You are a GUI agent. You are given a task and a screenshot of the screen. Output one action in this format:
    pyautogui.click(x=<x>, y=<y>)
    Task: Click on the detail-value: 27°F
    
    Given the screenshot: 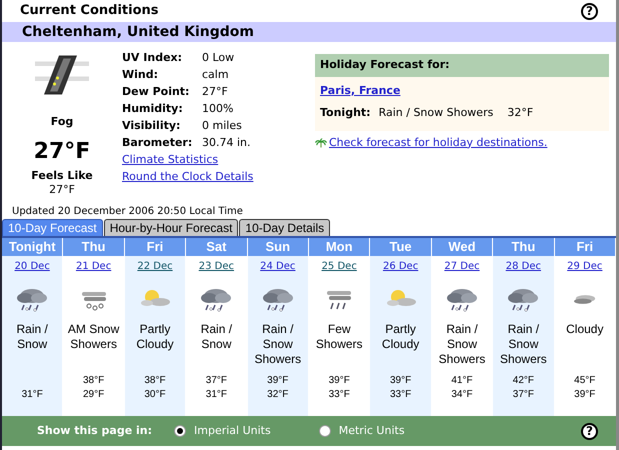 What is the action you would take?
    pyautogui.click(x=215, y=92)
    